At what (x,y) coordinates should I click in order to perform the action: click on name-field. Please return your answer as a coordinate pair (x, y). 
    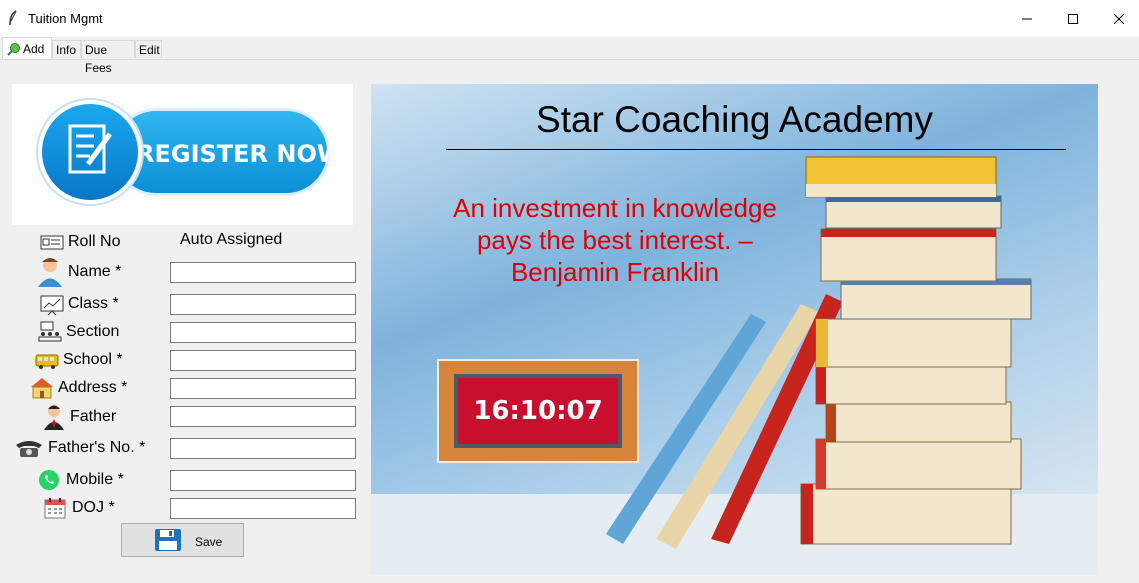
    Looking at the image, I should click on (263, 272).